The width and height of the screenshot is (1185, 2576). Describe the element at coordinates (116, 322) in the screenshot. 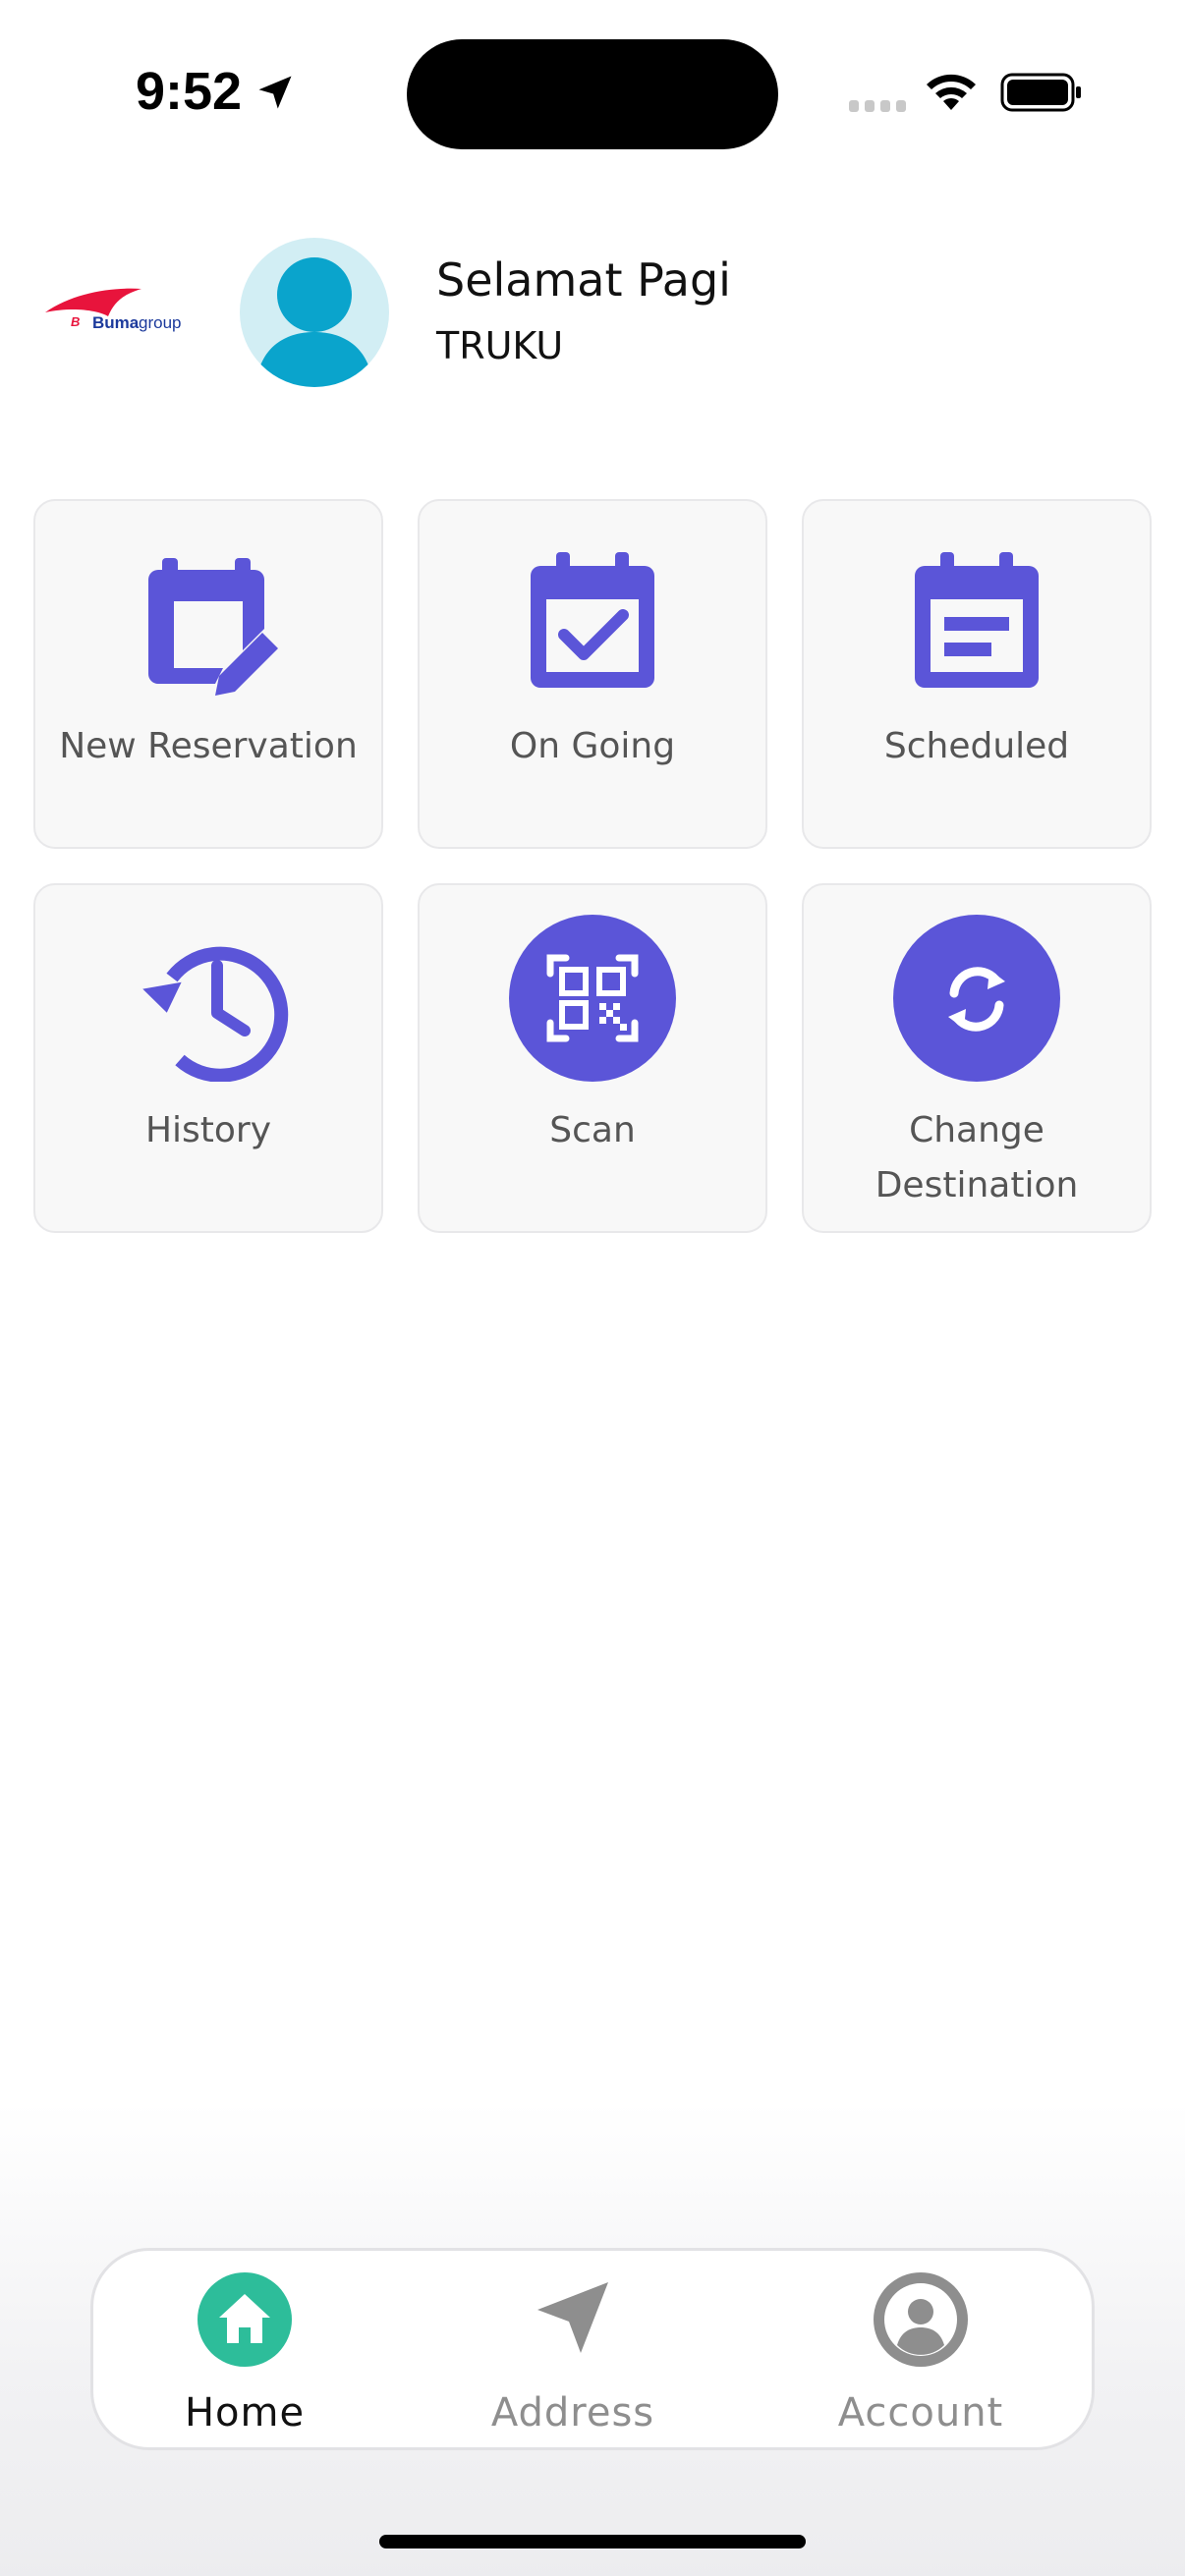

I see `svg-text: Buma` at that location.